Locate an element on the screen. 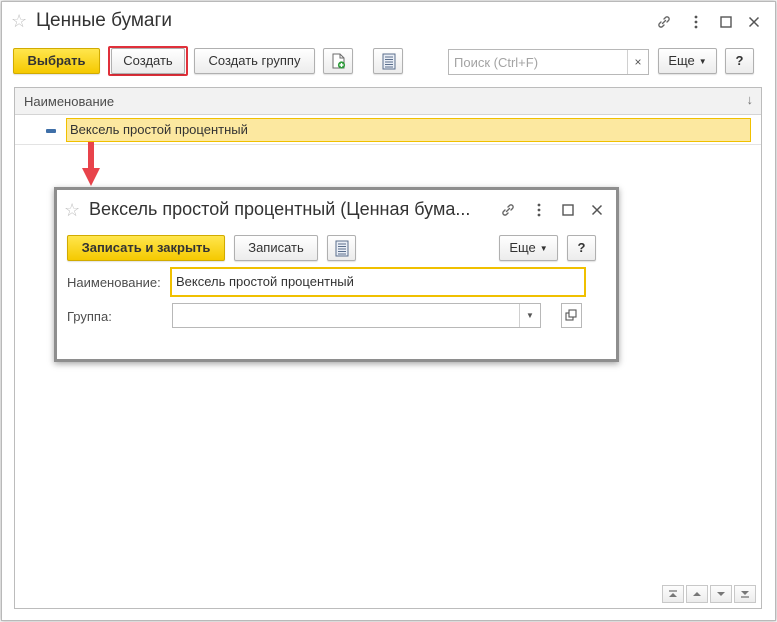 This screenshot has width=777, height=622. red-arrow-icon is located at coordinates (91, 164).